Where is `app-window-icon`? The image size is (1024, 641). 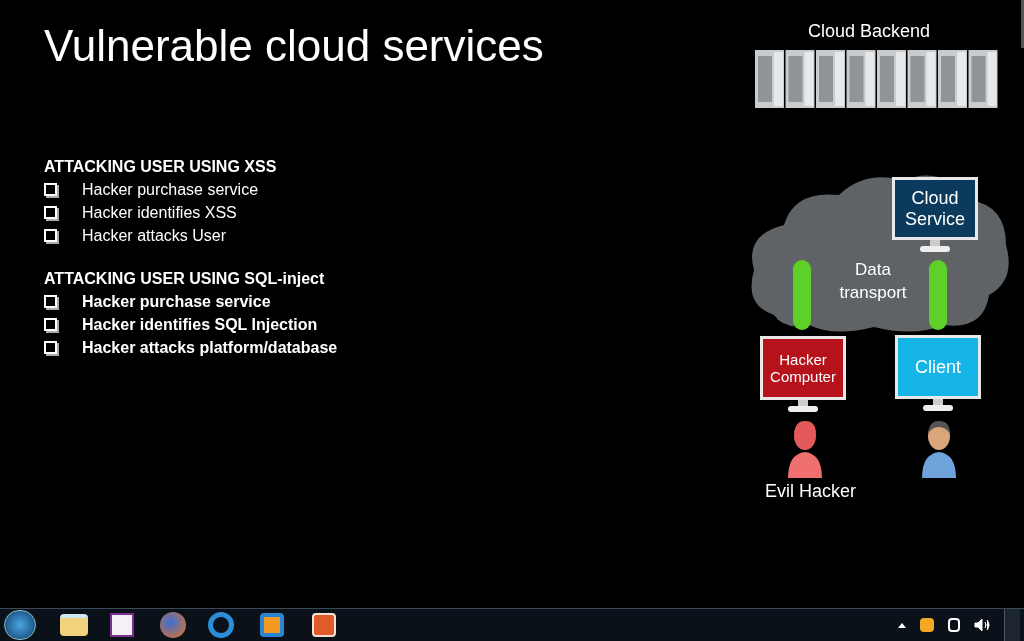
app-window-icon is located at coordinates (272, 625).